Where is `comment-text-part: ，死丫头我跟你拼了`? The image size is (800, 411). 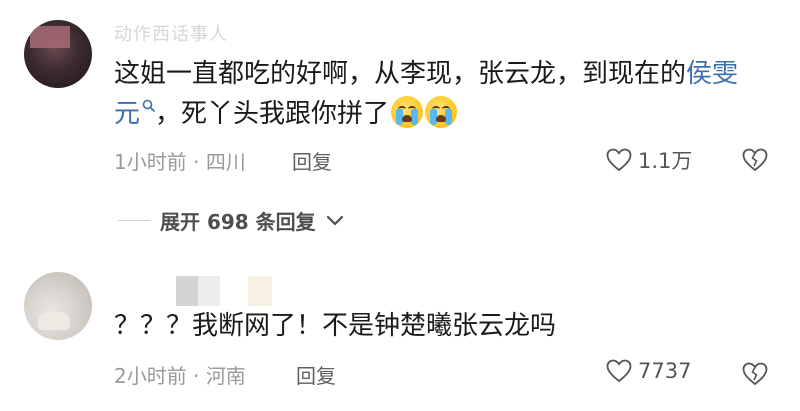
comment-text-part: ，死丫头我跟你拼了 is located at coordinates (272, 114).